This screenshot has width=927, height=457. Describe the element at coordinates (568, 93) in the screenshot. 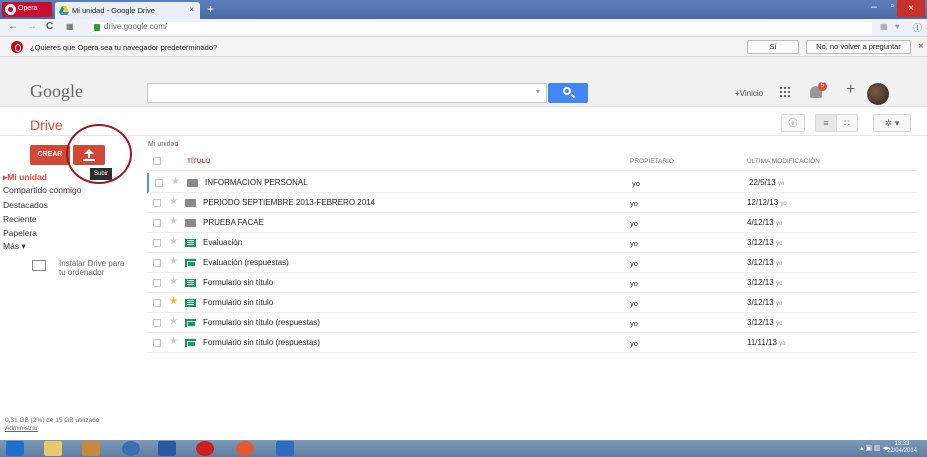

I see `search-button` at that location.